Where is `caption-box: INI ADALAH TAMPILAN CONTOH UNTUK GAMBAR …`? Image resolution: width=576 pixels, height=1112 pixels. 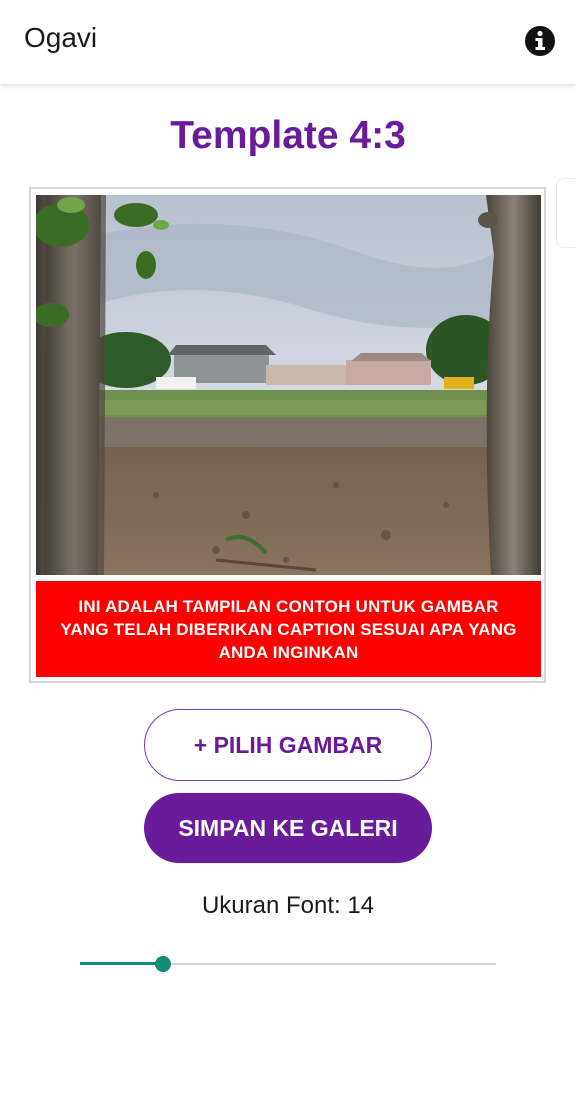 caption-box: INI ADALAH TAMPILAN CONTOH UNTUK GAMBAR … is located at coordinates (288, 629).